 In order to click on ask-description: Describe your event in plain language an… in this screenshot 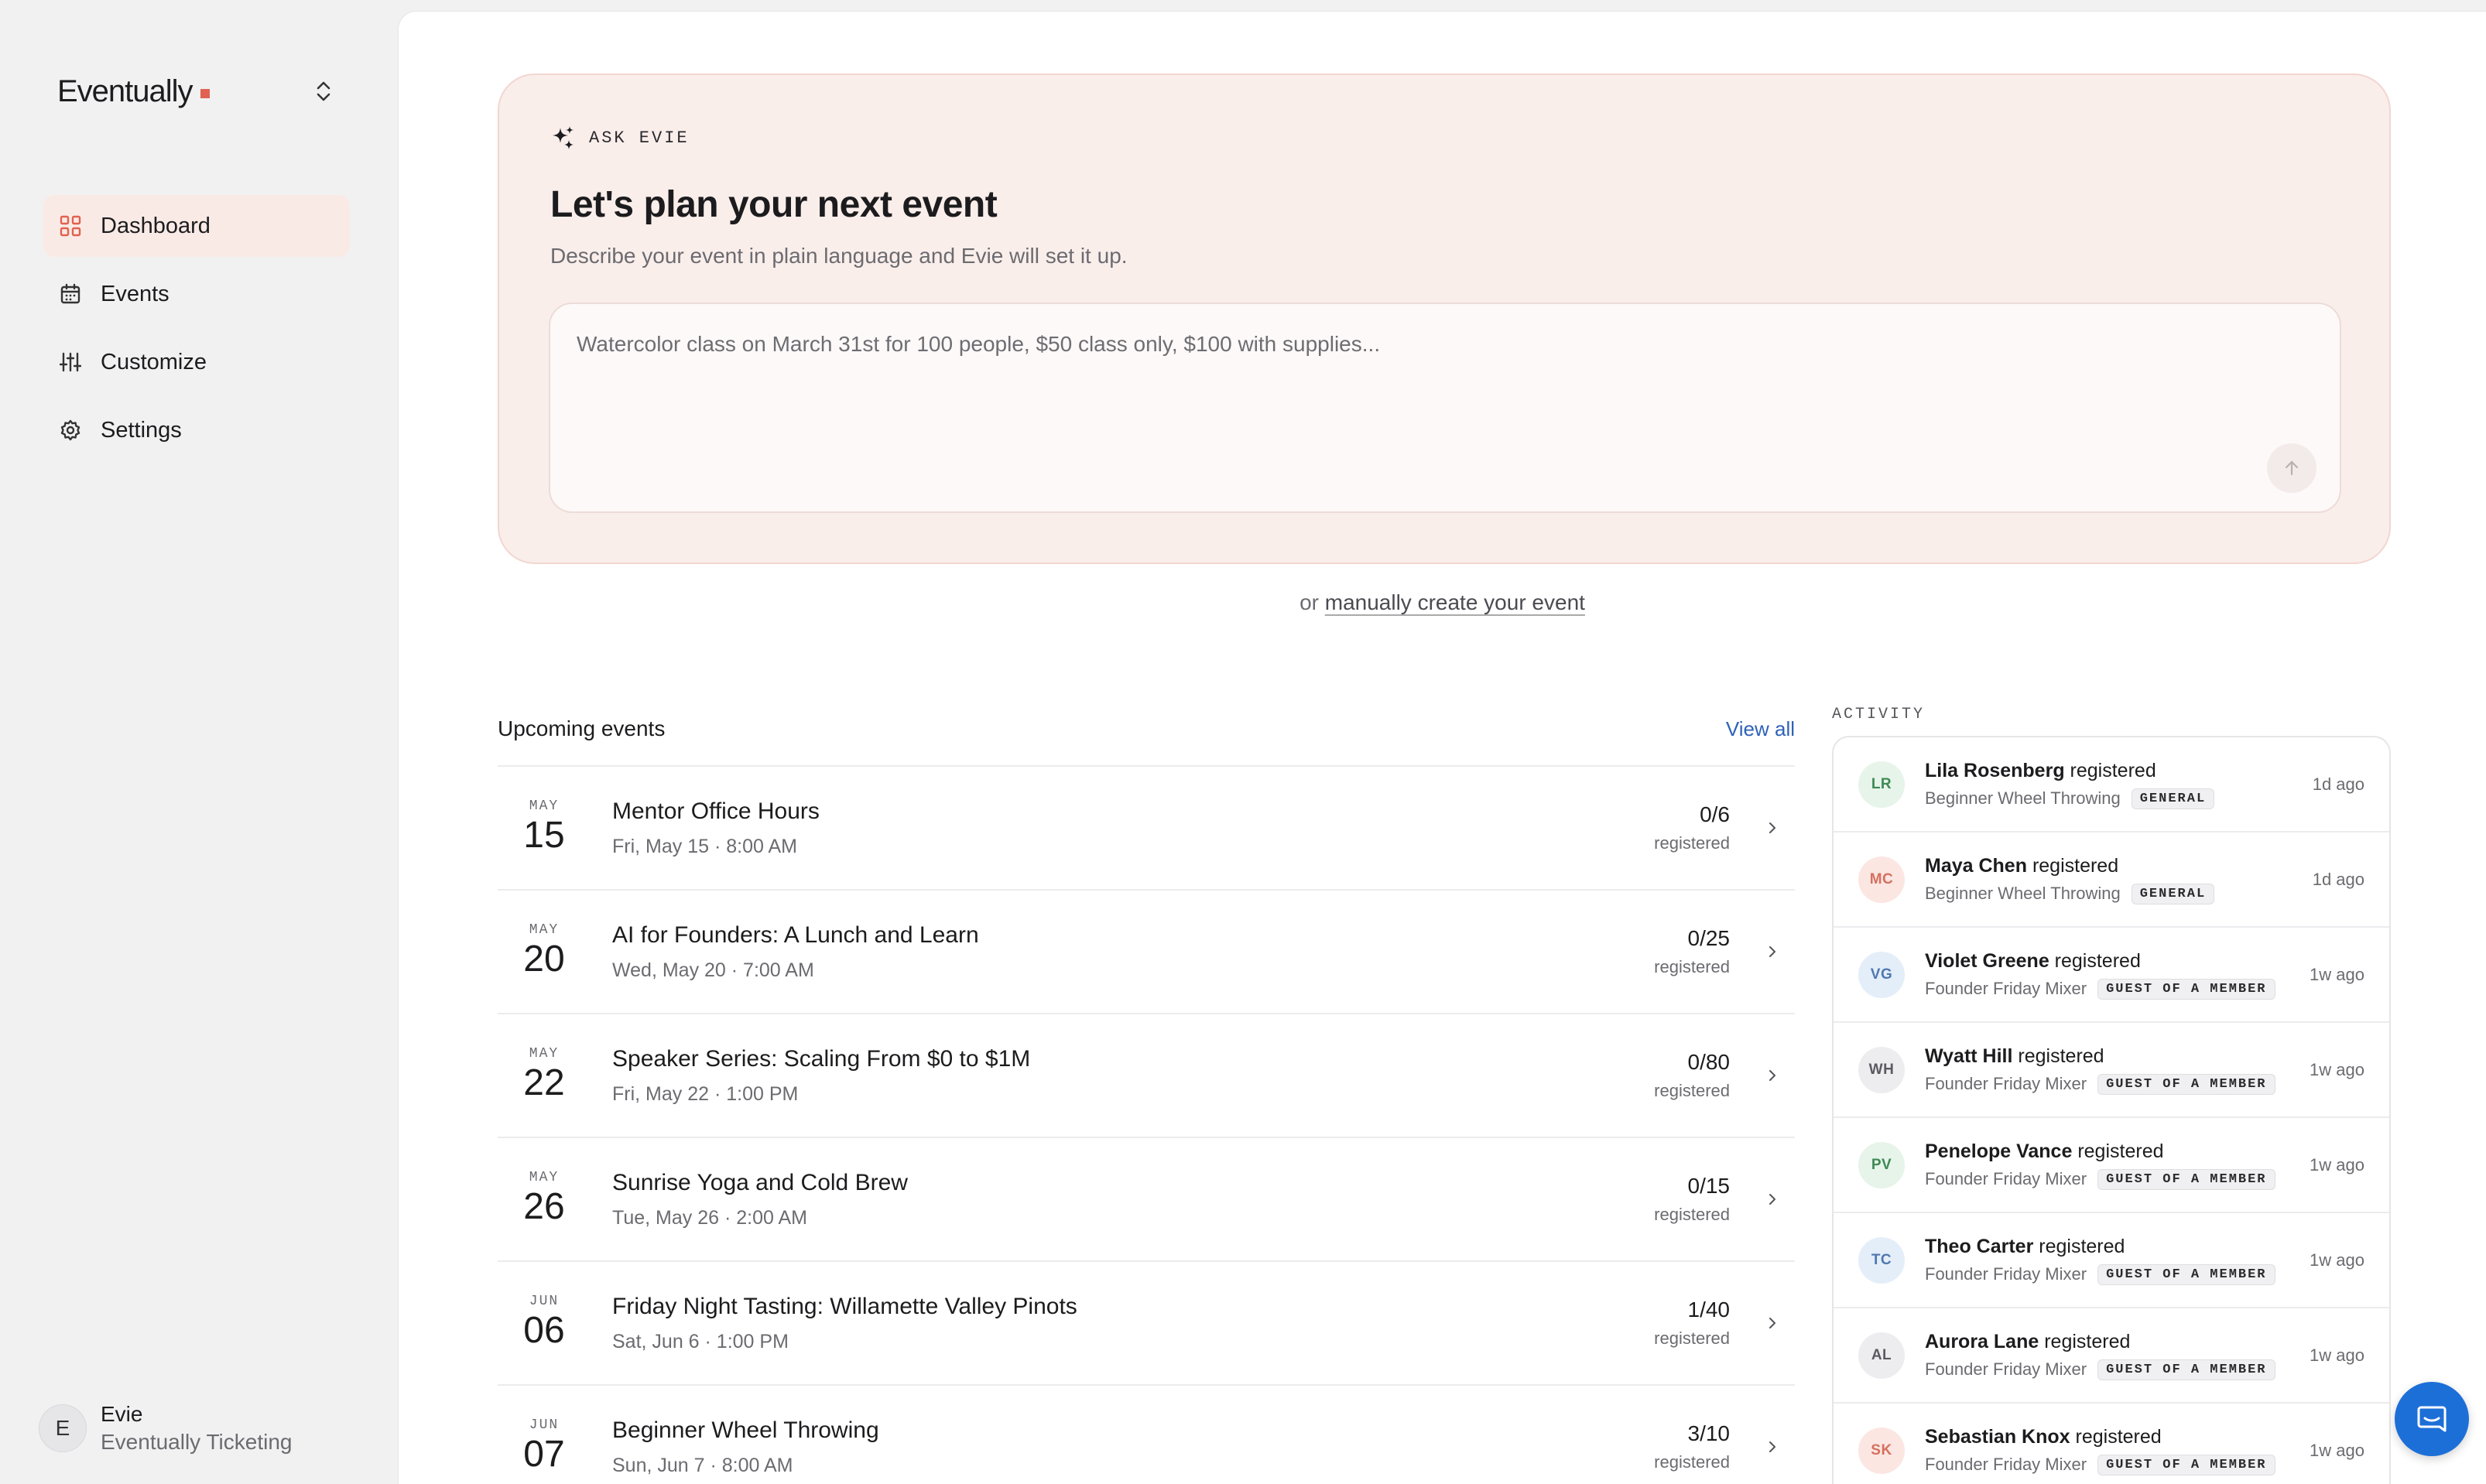, I will do `click(839, 256)`.